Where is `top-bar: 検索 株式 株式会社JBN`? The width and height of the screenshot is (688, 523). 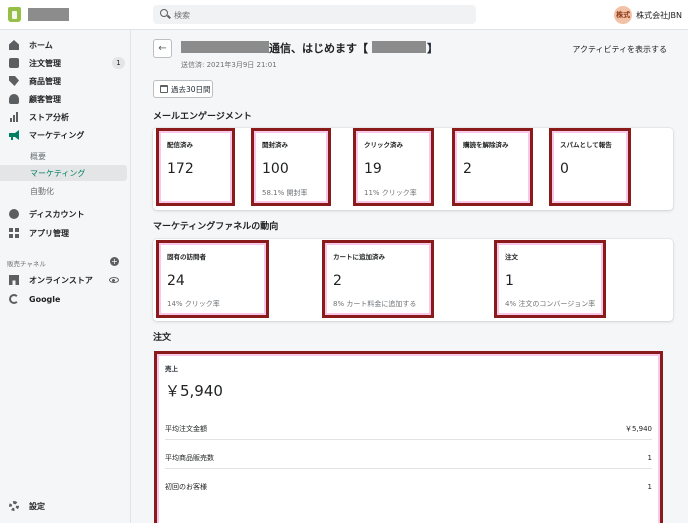 top-bar: 検索 株式 株式会社JBN is located at coordinates (344, 15).